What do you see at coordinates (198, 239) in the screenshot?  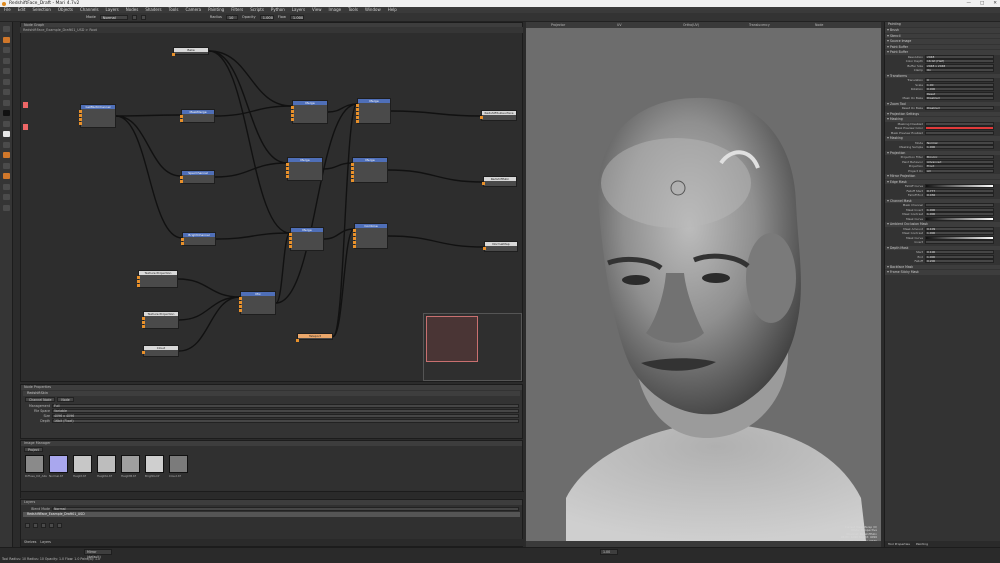 I see `graph-node-bright: BrightChannel` at bounding box center [198, 239].